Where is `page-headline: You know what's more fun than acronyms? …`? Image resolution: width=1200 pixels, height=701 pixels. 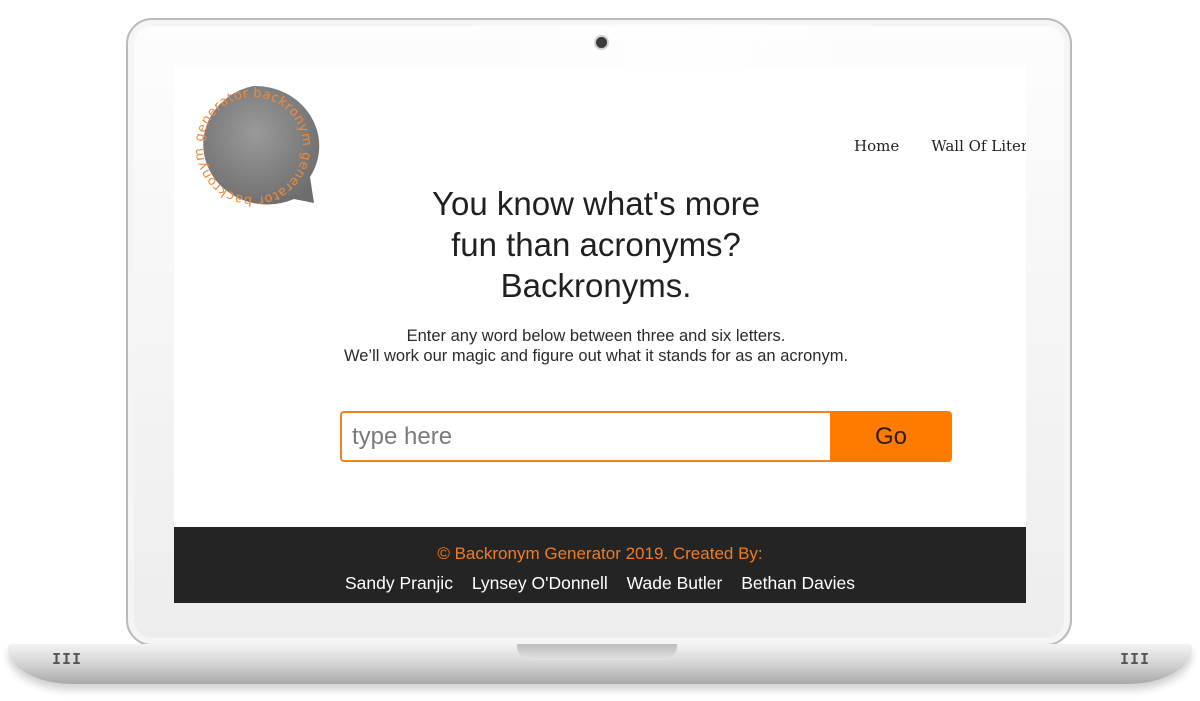 page-headline: You know what's more fun than acronyms? … is located at coordinates (596, 244).